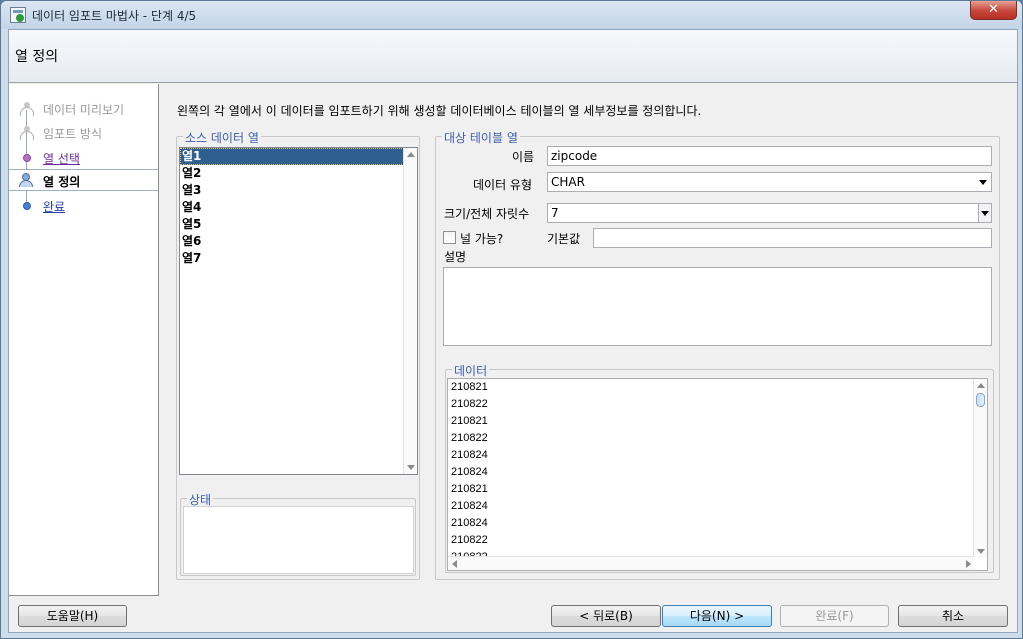 The height and width of the screenshot is (639, 1023). I want to click on title-bar: 데이터 임포트 마법사 - 단계 4/5 ✕, so click(511, 15).